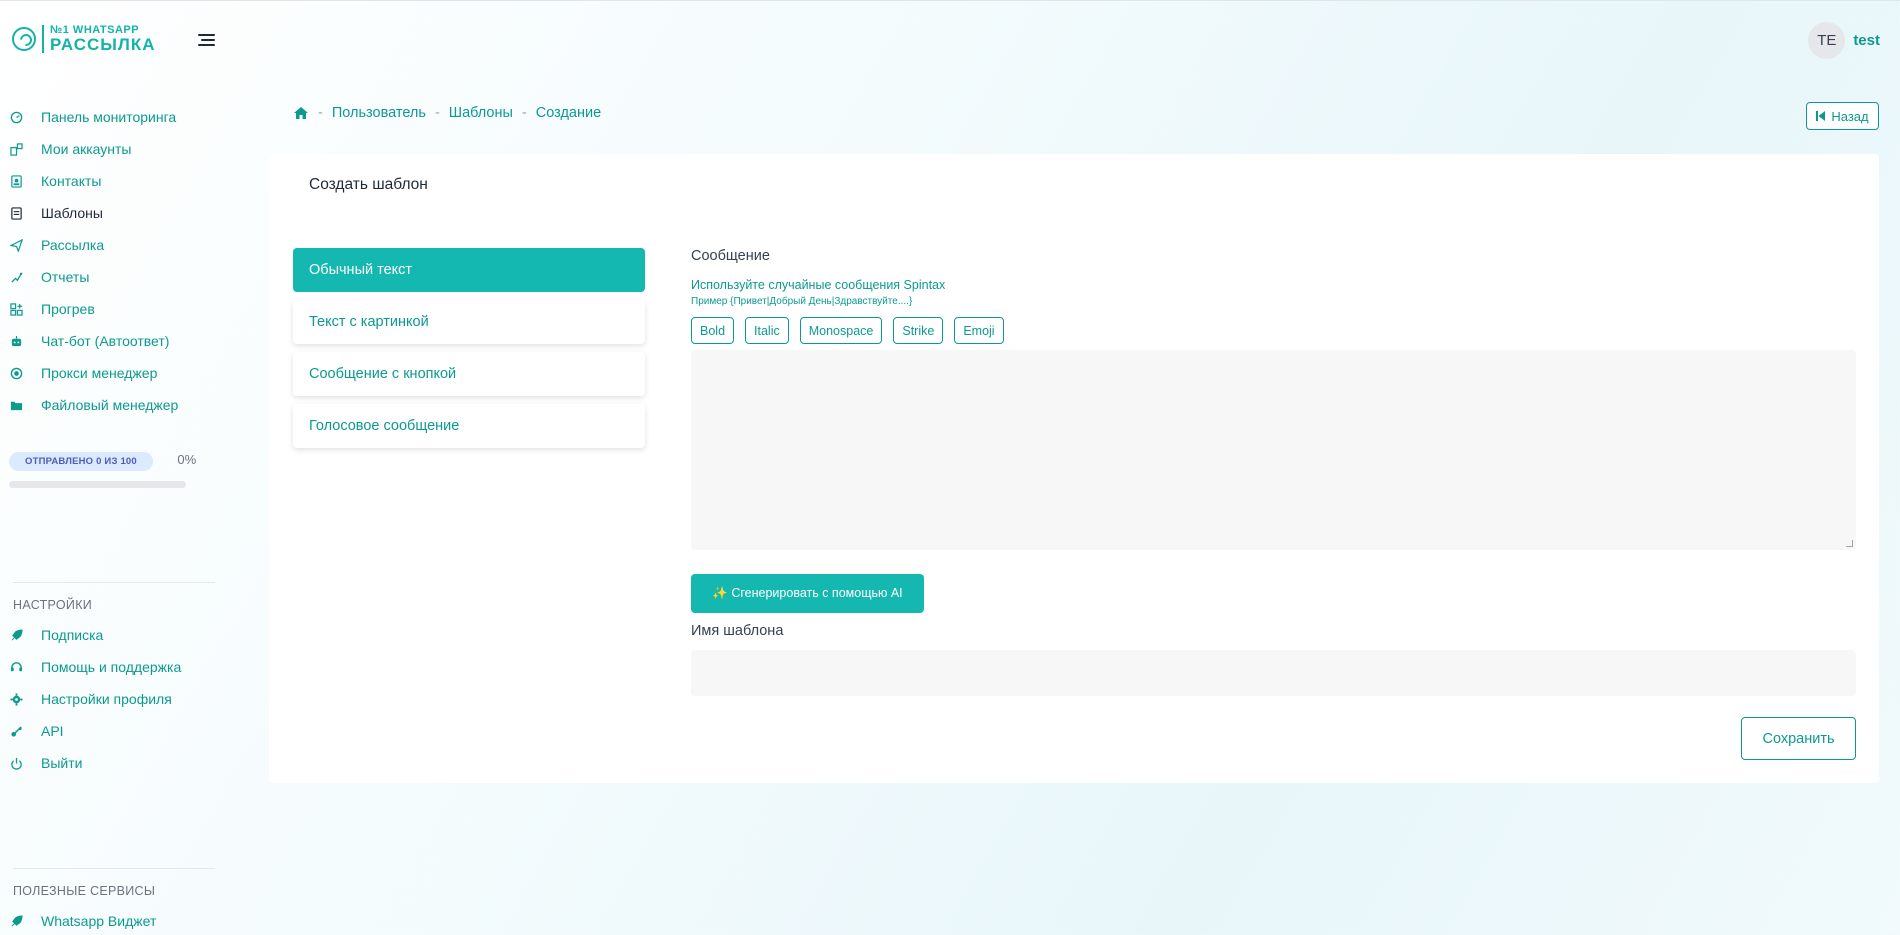 Image resolution: width=1900 pixels, height=935 pixels. What do you see at coordinates (109, 117) in the screenshot?
I see `sidebar-item-label: Панель мониторинга` at bounding box center [109, 117].